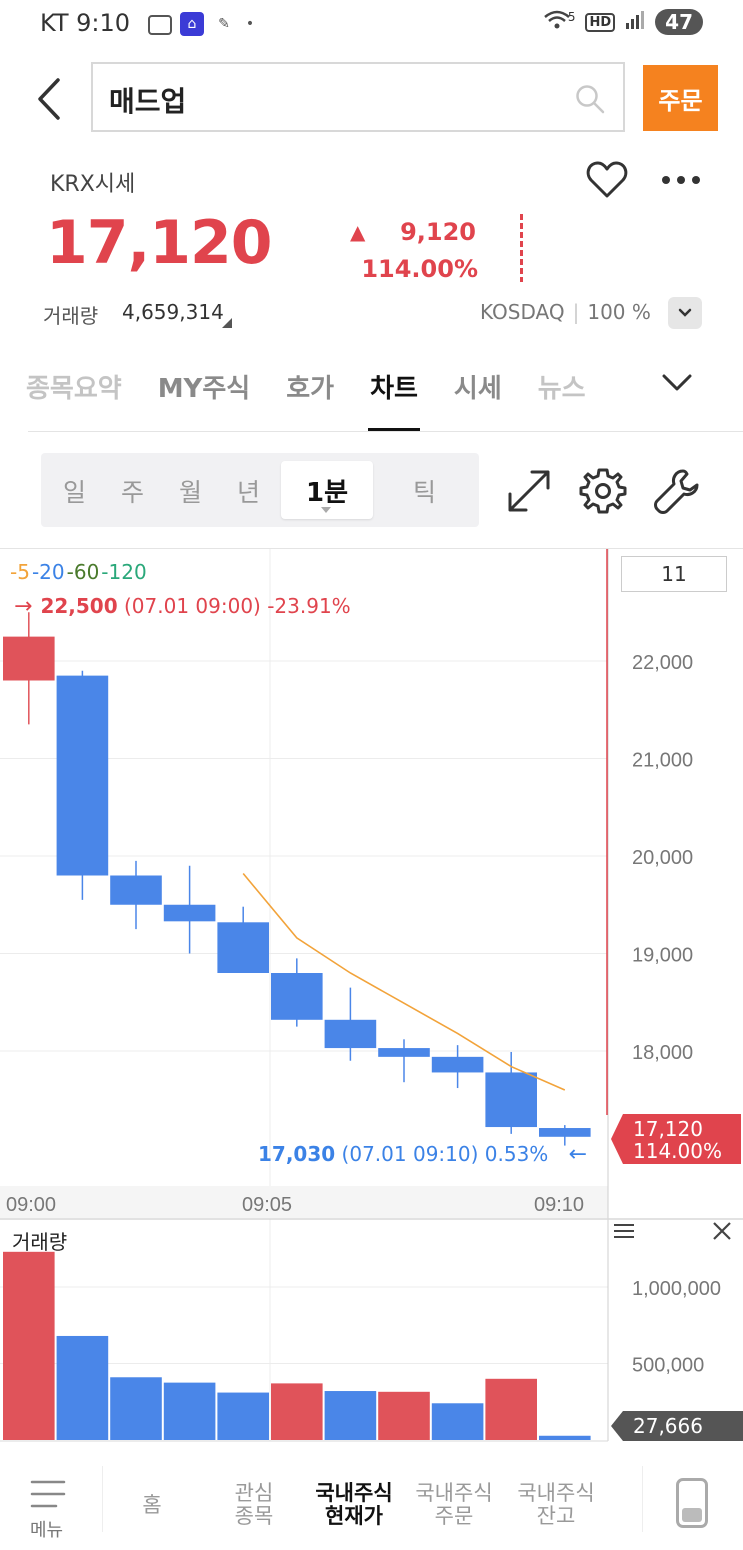  Describe the element at coordinates (74, 491) in the screenshot. I see `interval-day: 일` at that location.